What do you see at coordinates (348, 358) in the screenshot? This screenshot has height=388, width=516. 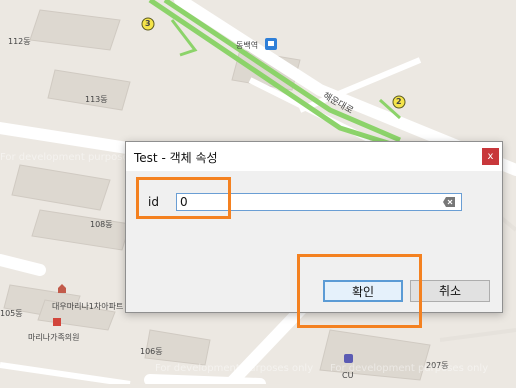 I see `store-icon` at bounding box center [348, 358].